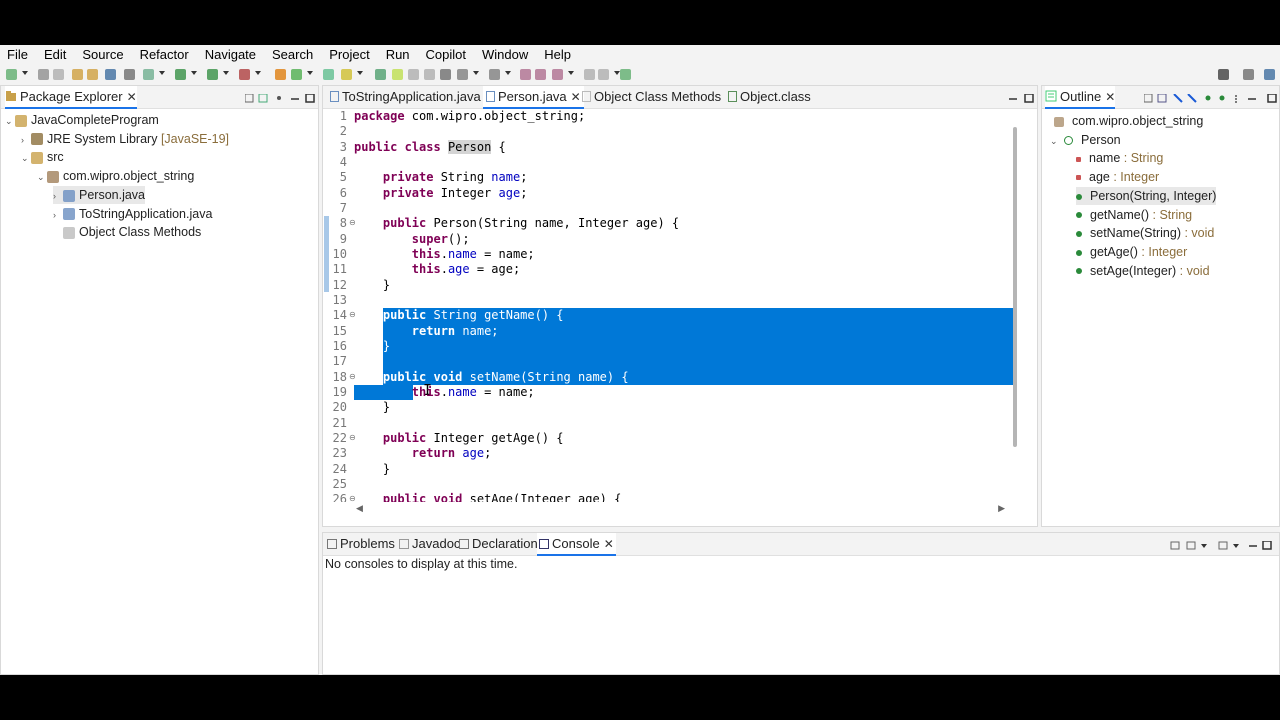 Image resolution: width=1280 pixels, height=720 pixels. Describe the element at coordinates (491, 377) in the screenshot. I see `code-line: public void setName(String name) {` at that location.